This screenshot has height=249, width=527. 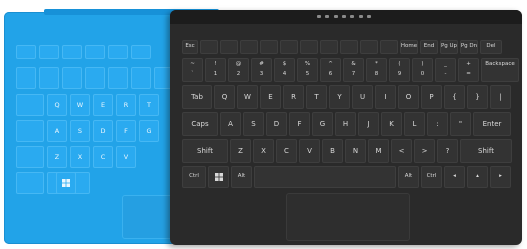 What do you see at coordinates (316, 97) in the screenshot?
I see `letter-key: T` at bounding box center [316, 97].